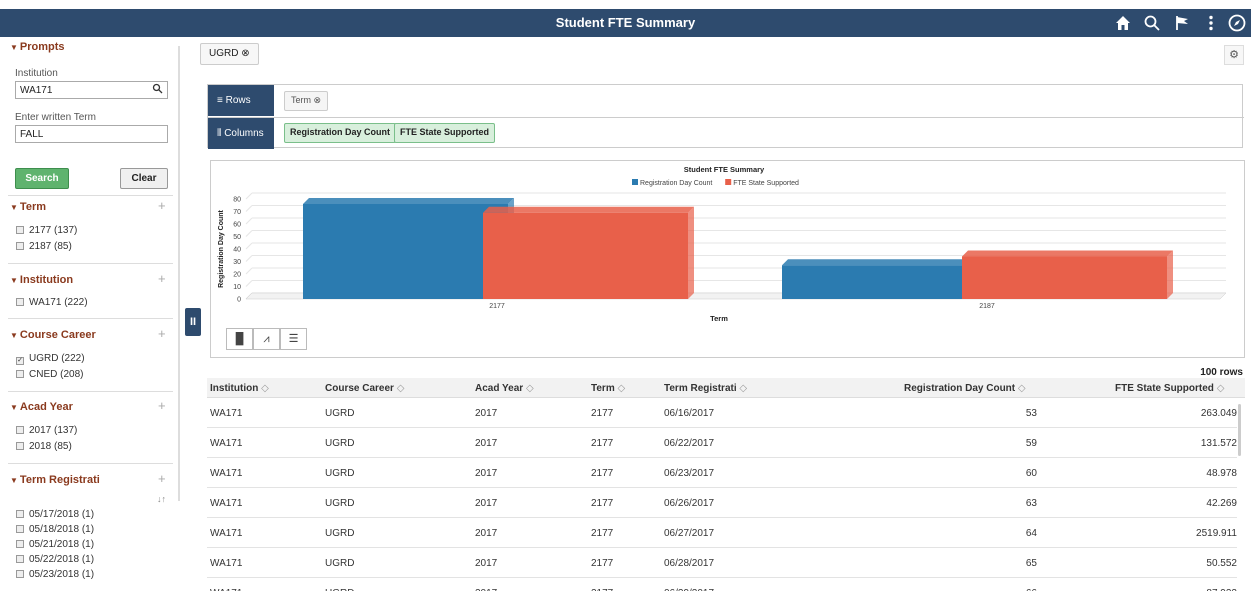  What do you see at coordinates (987, 306) in the screenshot?
I see `x-tick-label: 2187` at bounding box center [987, 306].